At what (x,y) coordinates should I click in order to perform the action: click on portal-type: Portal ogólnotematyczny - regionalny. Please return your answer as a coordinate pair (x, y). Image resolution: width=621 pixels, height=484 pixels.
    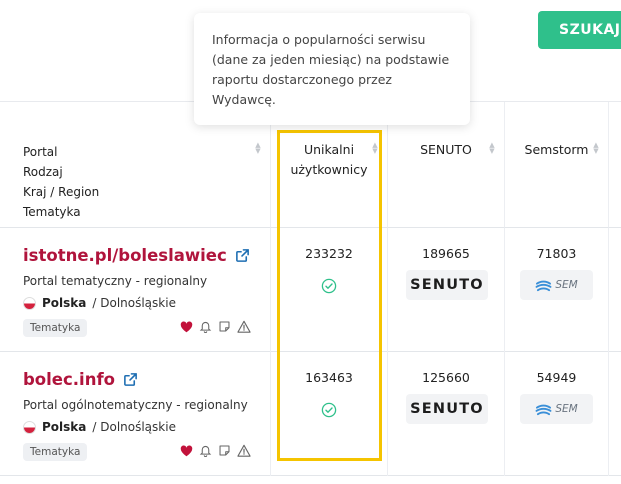
    Looking at the image, I should click on (135, 405).